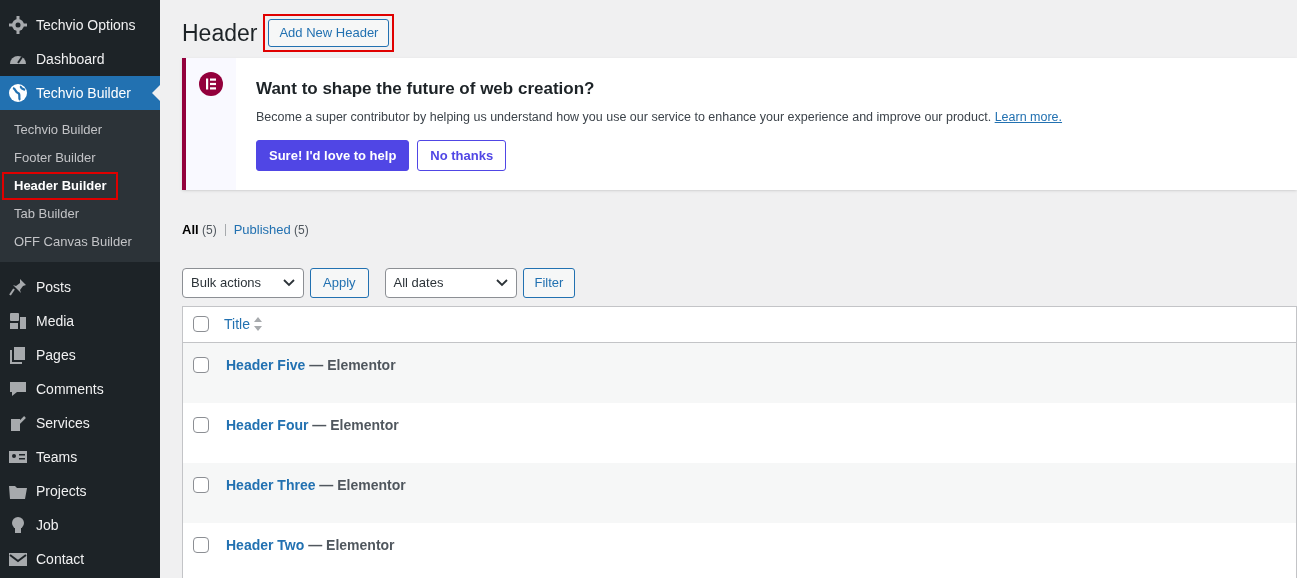 The height and width of the screenshot is (578, 1297). I want to click on page-title: Header, so click(220, 33).